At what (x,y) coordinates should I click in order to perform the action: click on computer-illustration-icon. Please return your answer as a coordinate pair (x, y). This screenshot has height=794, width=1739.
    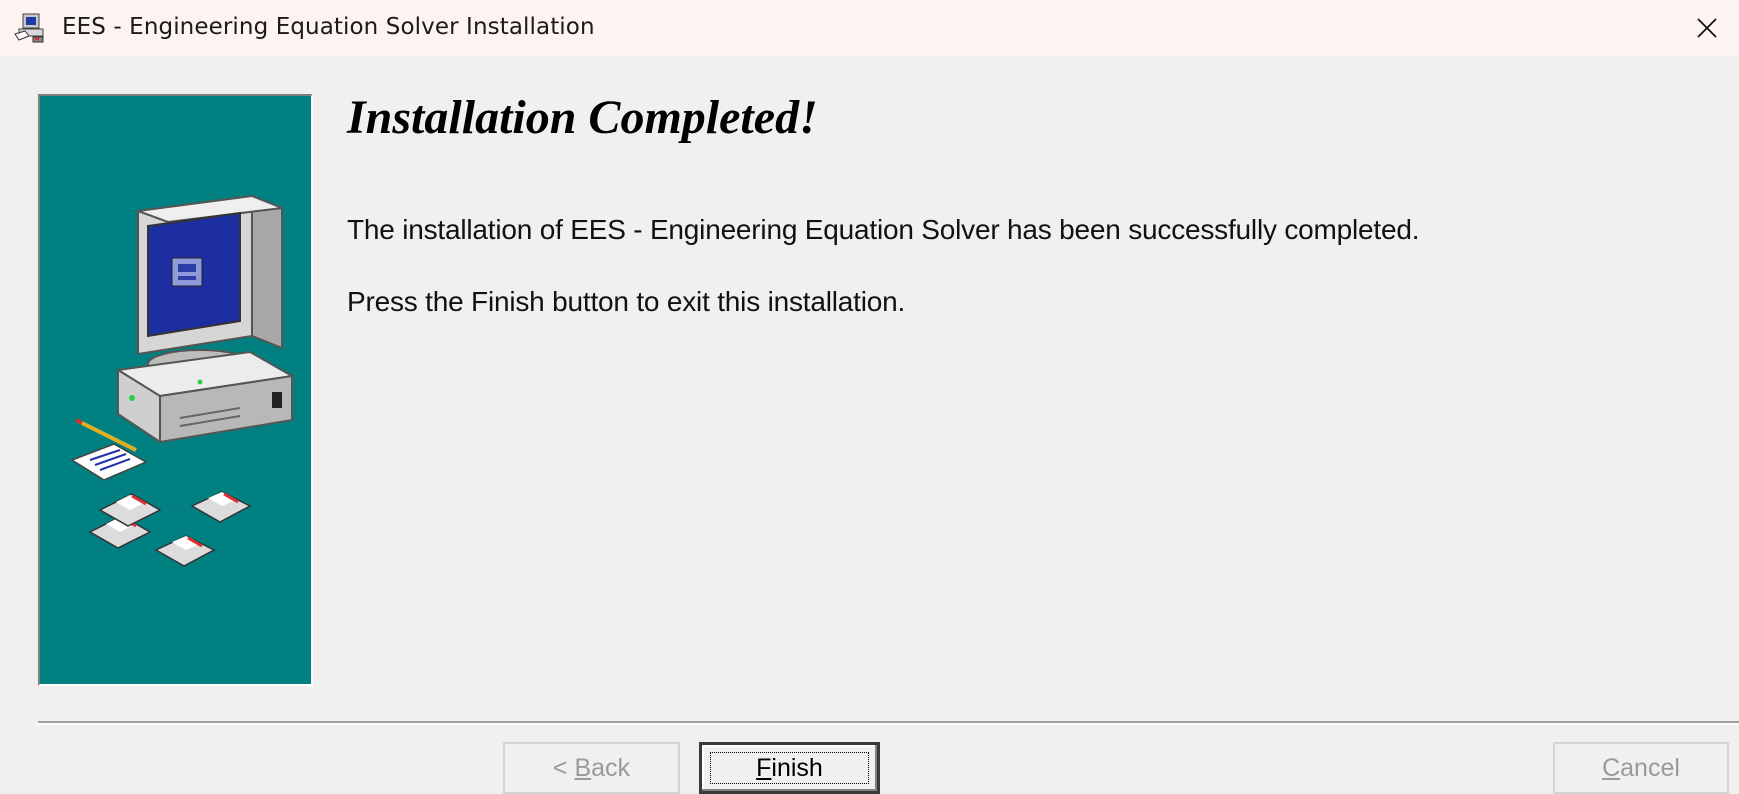
    Looking at the image, I should click on (182, 380).